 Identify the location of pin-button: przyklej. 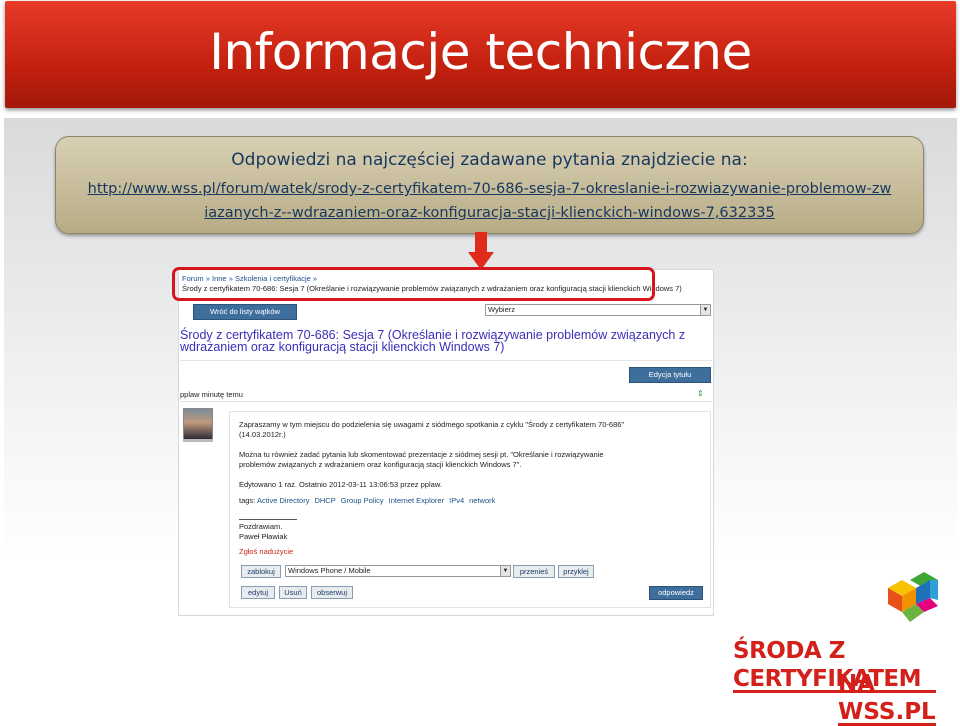
(576, 571).